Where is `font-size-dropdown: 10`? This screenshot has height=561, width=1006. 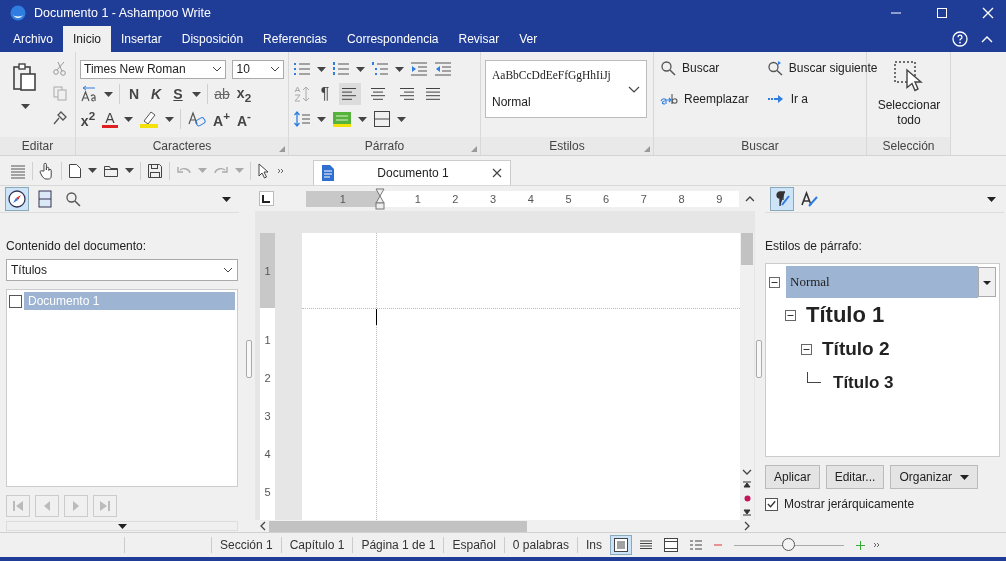
font-size-dropdown: 10 is located at coordinates (258, 69).